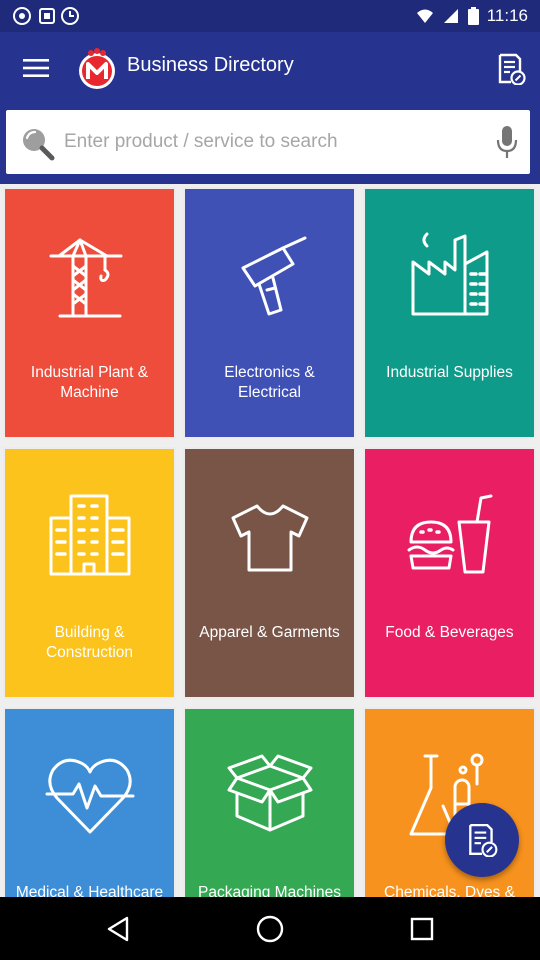 The height and width of the screenshot is (960, 540). I want to click on category-tile-packaging: Packaging Machines, so click(269, 802).